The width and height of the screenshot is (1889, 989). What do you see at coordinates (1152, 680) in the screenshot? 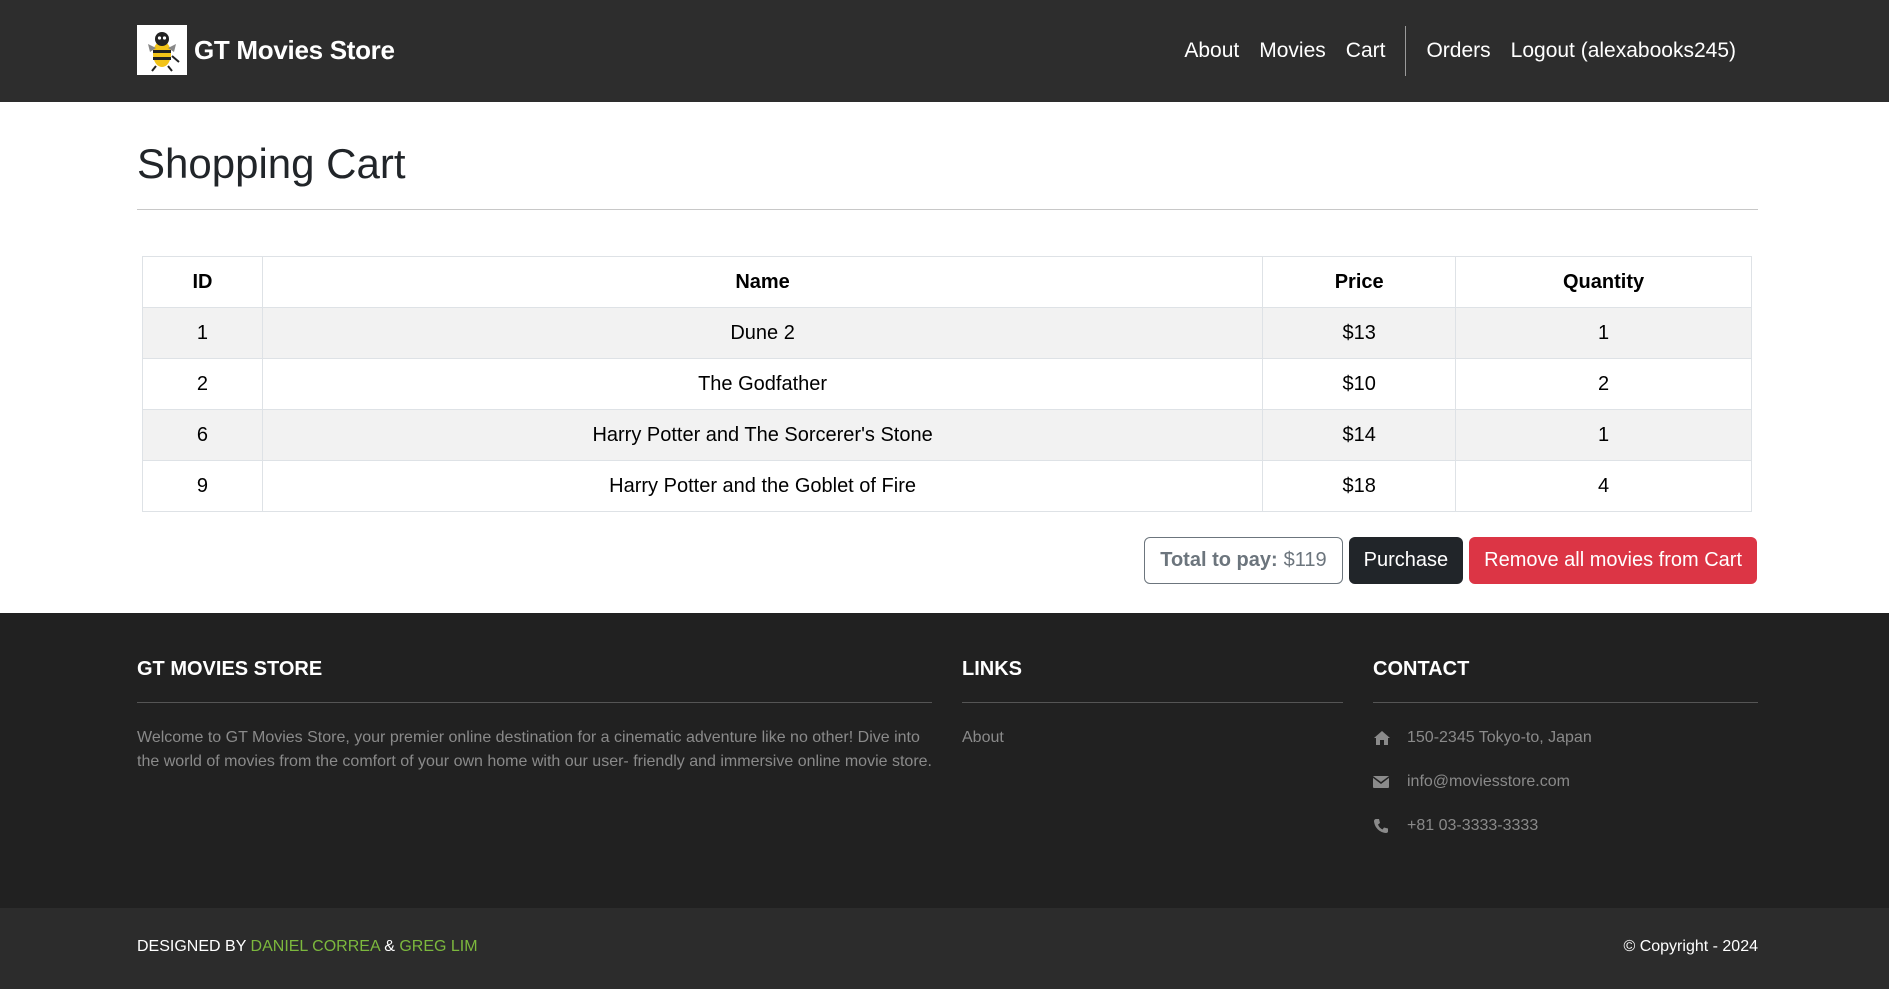
I see `footer-links-title: LINKS` at bounding box center [1152, 680].